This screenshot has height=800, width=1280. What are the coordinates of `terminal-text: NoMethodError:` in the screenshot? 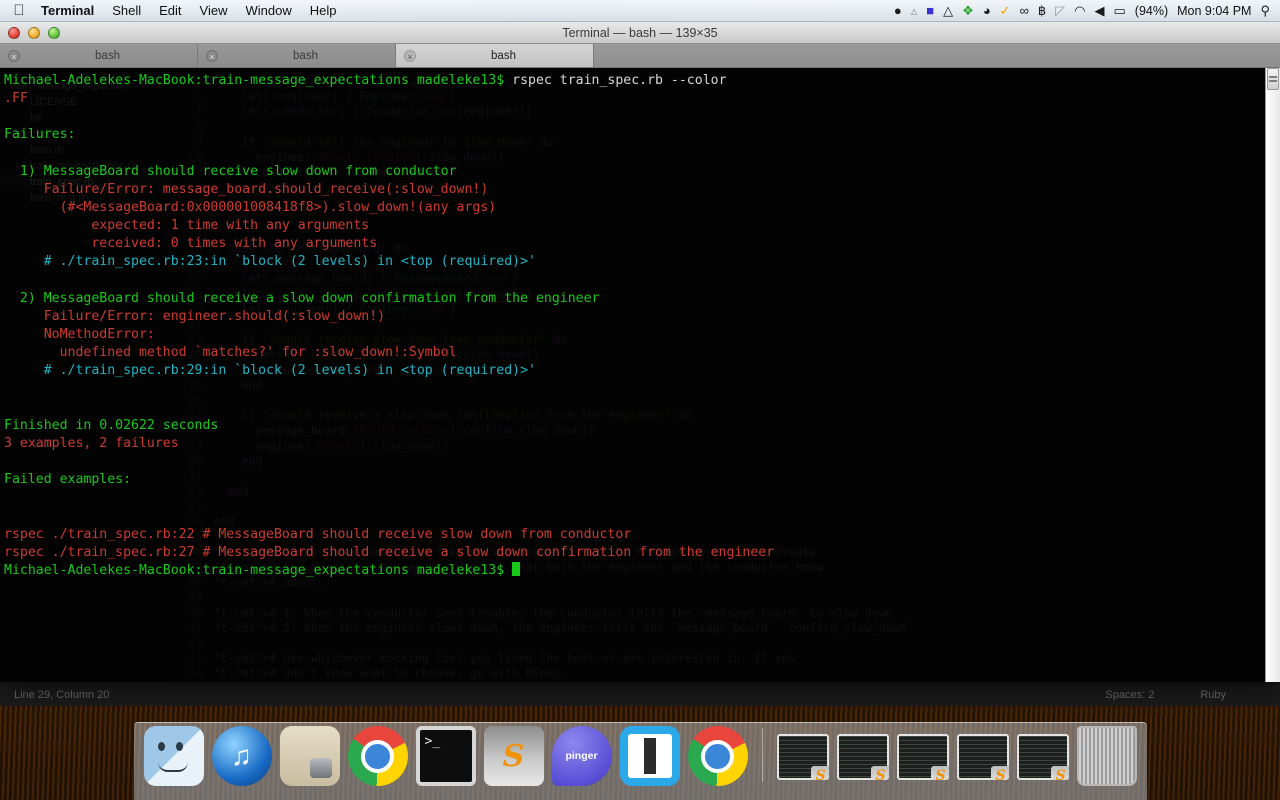 It's located at (79, 334).